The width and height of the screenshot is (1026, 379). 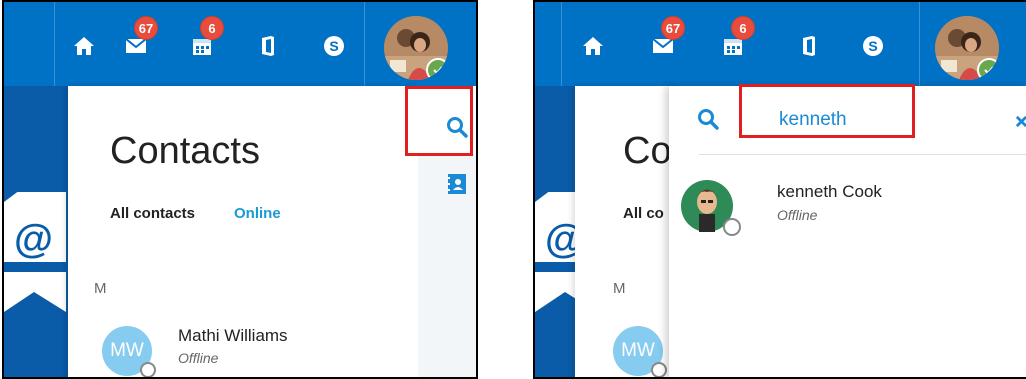 I want to click on envelope-at-icon: @, so click(x=35, y=252).